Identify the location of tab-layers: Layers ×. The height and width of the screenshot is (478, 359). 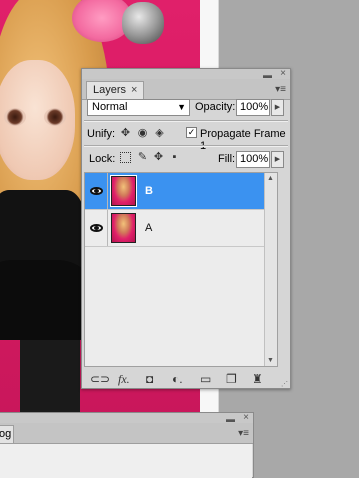
(115, 90).